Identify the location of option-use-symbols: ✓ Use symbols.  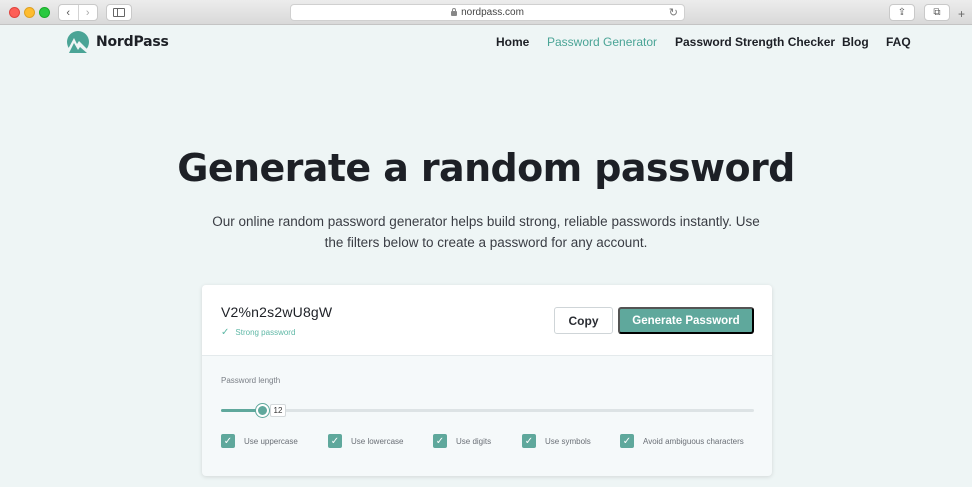
(556, 441).